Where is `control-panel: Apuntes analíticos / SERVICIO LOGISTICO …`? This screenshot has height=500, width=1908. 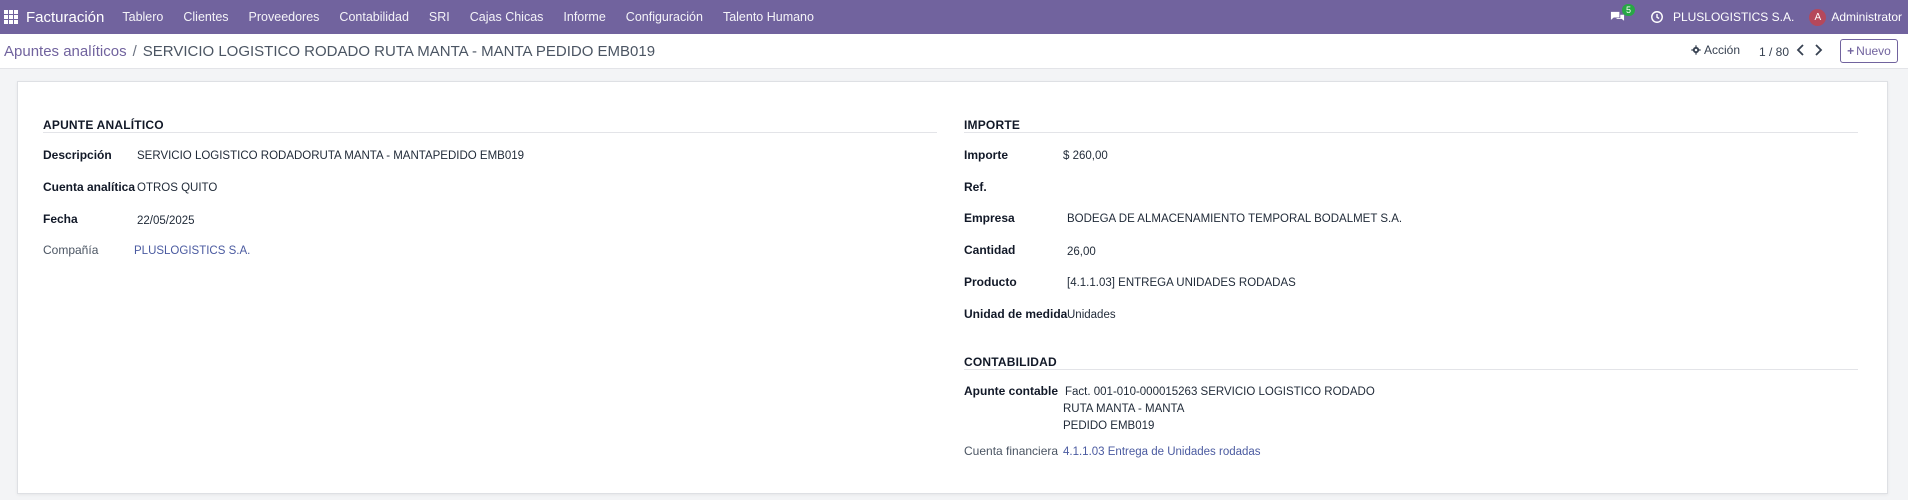 control-panel: Apuntes analíticos / SERVICIO LOGISTICO … is located at coordinates (954, 51).